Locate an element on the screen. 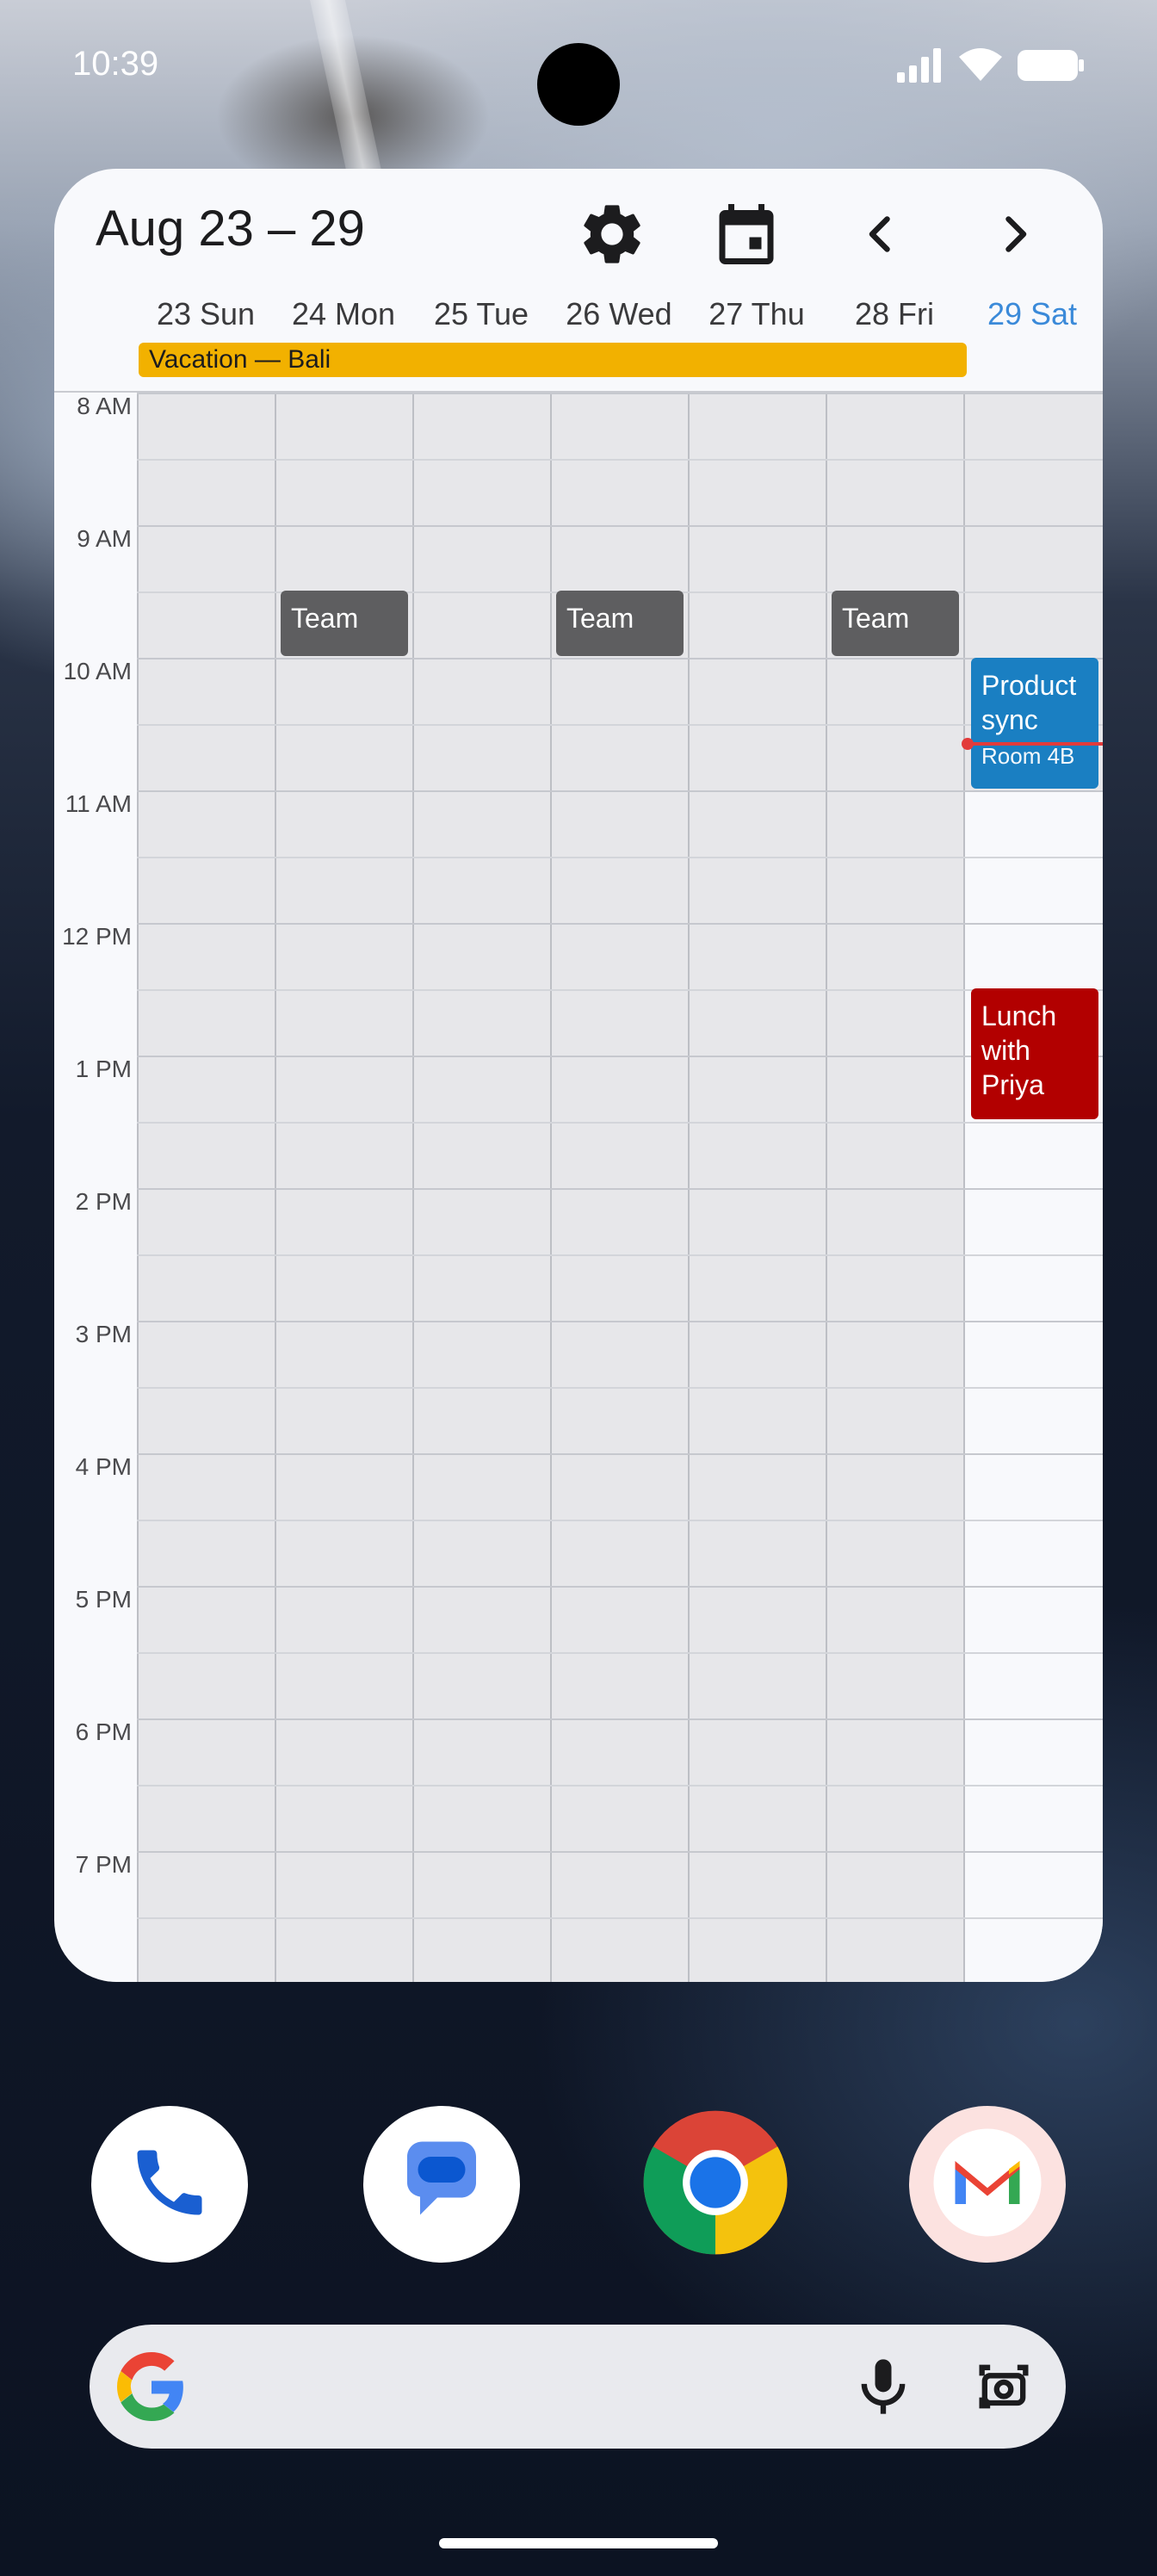  day-header-sun: 23 Sun is located at coordinates (206, 314).